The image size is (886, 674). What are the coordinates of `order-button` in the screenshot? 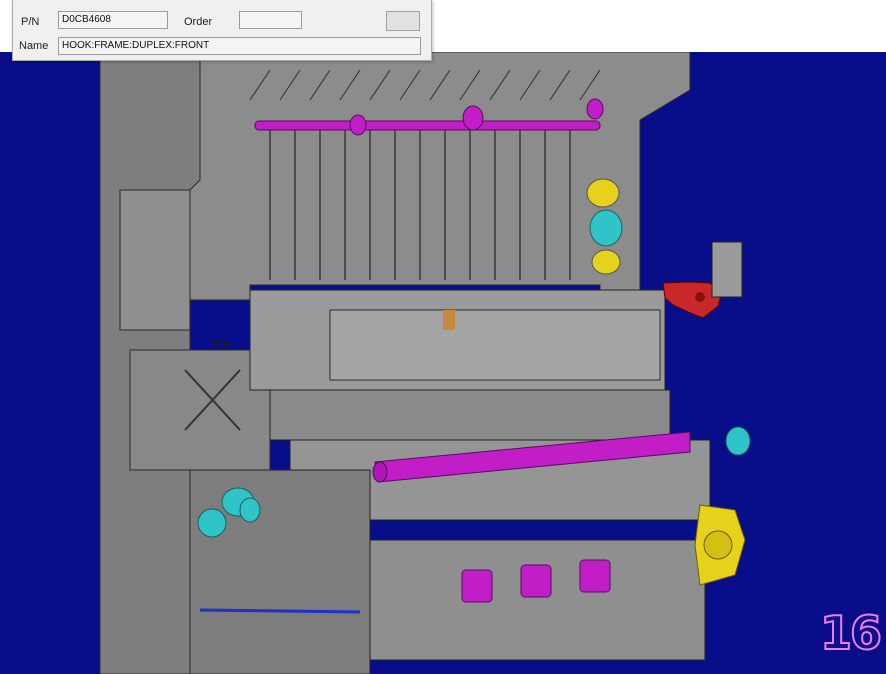 It's located at (403, 21).